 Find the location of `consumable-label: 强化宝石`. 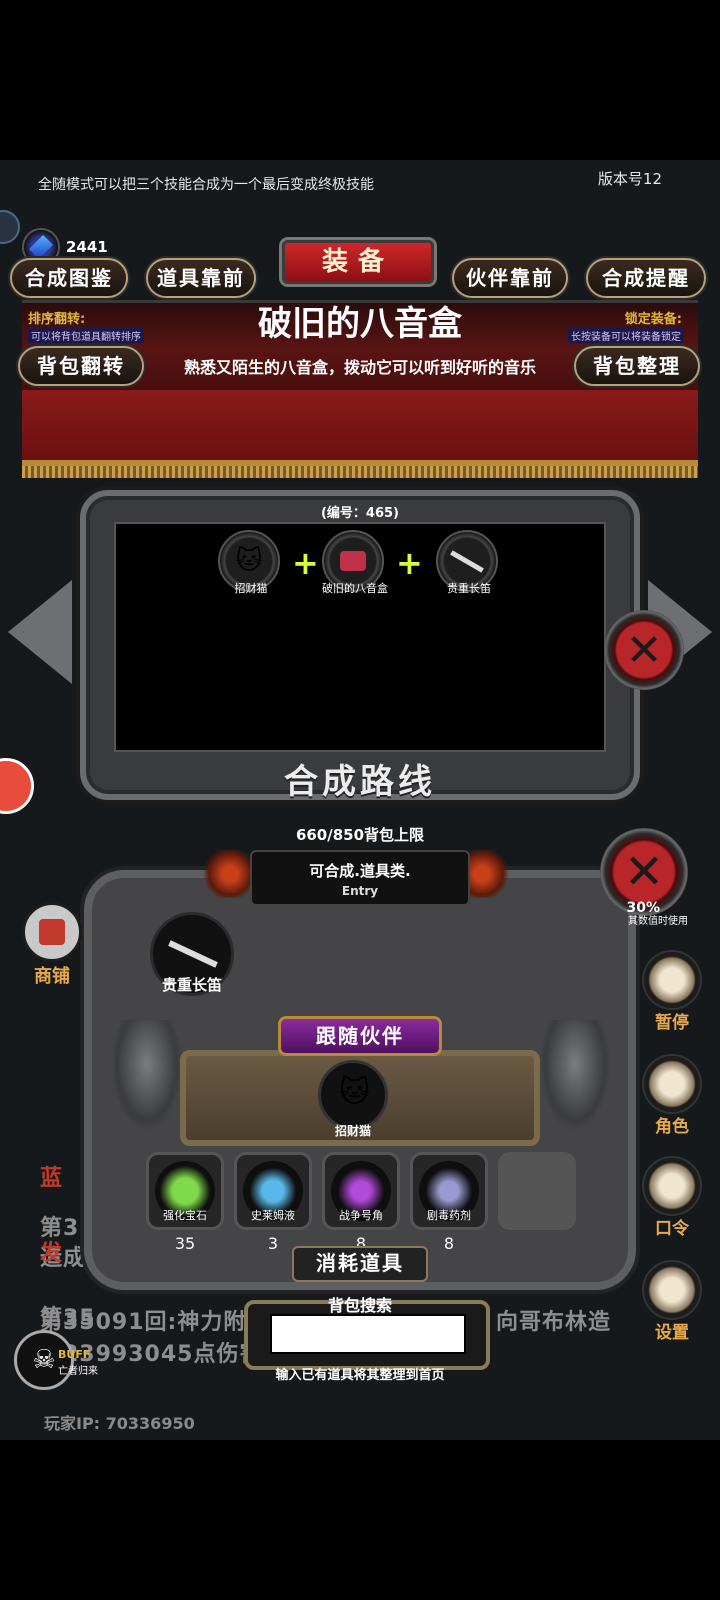

consumable-label: 强化宝石 is located at coordinates (185, 1215).